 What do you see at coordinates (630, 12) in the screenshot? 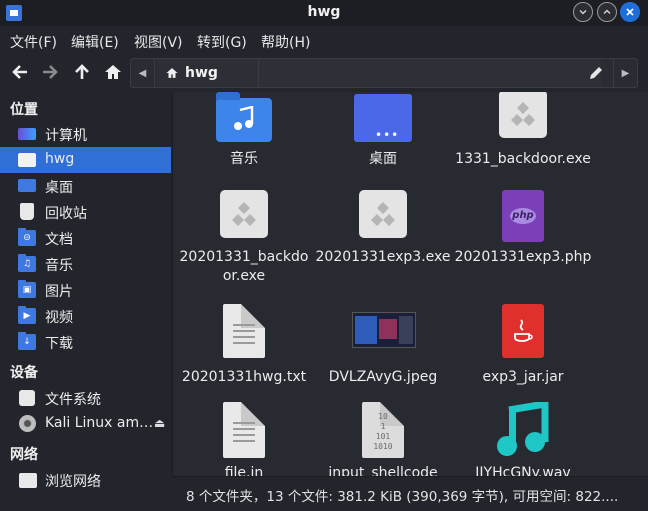
I see `close-button` at bounding box center [630, 12].